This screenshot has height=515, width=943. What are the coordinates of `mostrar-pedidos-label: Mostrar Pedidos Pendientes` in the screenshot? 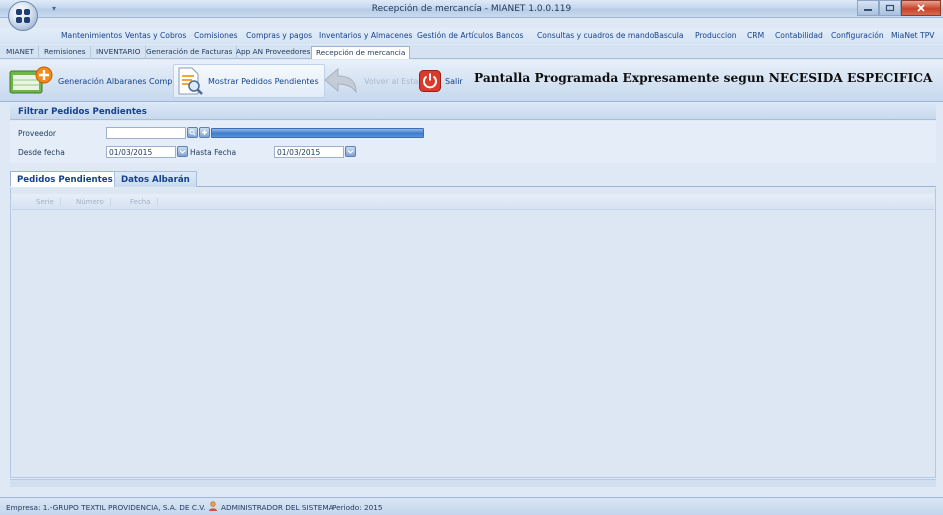 It's located at (263, 81).